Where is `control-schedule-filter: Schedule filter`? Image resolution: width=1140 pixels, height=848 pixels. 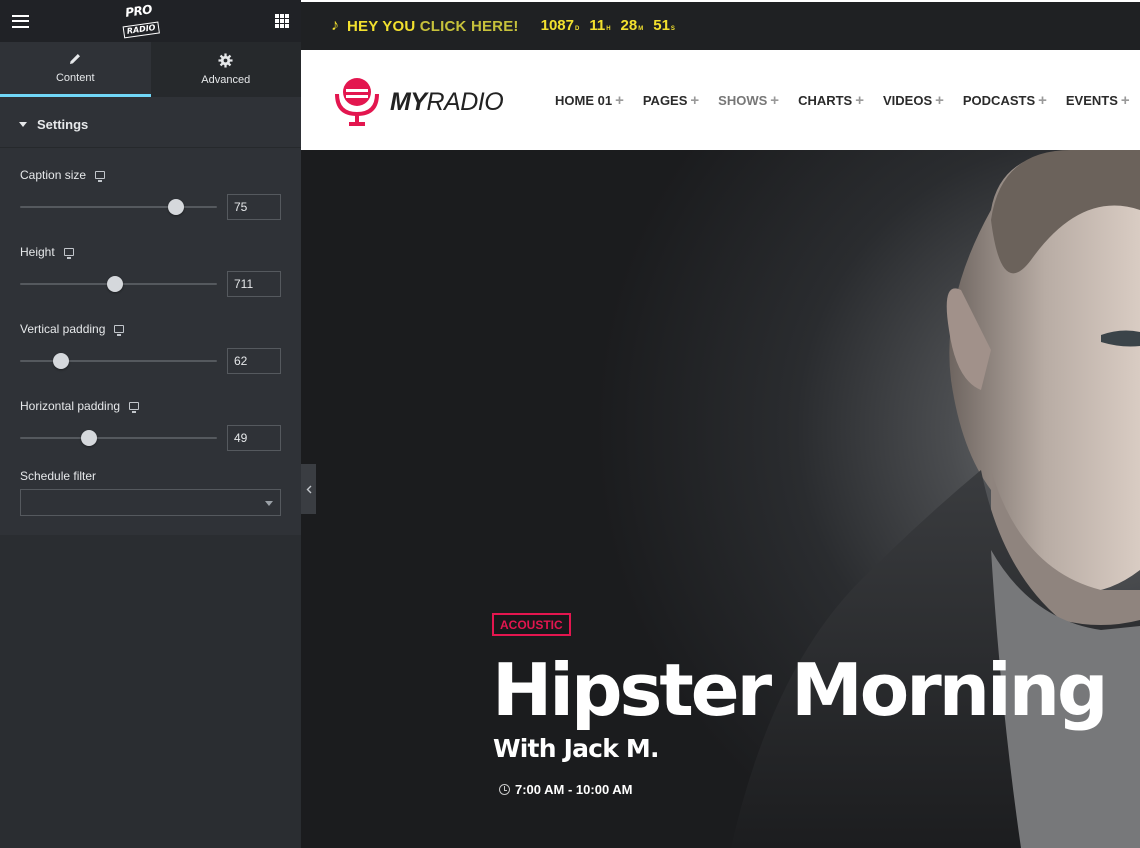
control-schedule-filter: Schedule filter is located at coordinates (150, 492).